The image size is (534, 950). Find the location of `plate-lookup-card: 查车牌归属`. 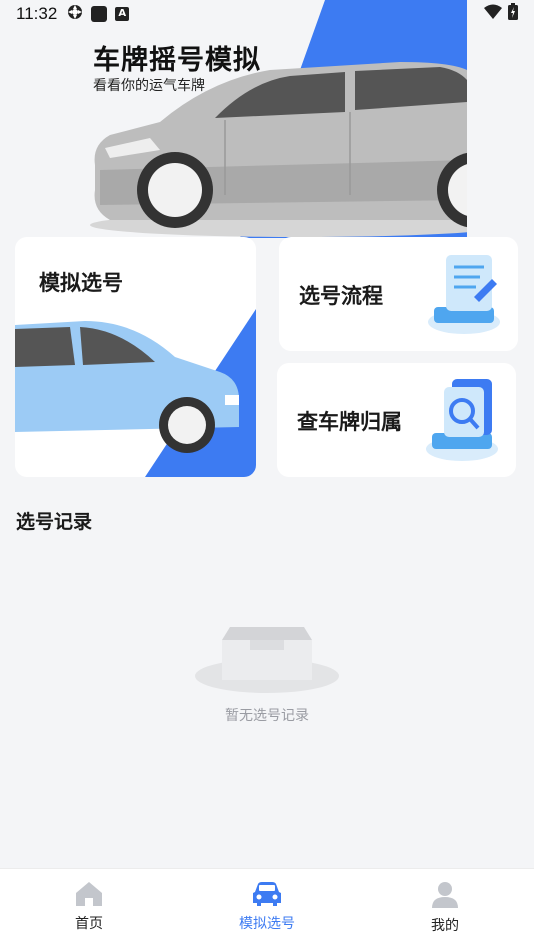

plate-lookup-card: 查车牌归属 is located at coordinates (396, 420).